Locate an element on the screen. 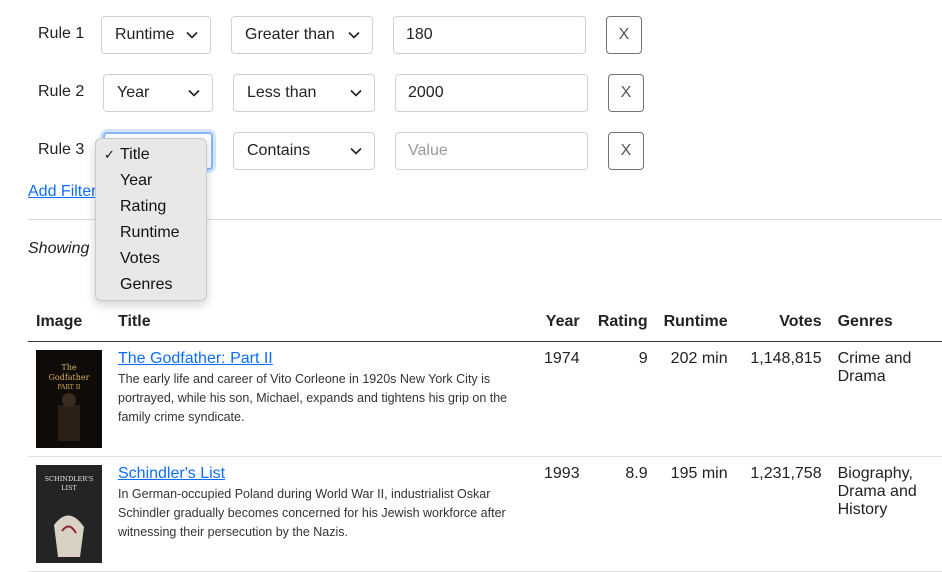 The image size is (942, 572). dropdown-option-votes: Votes is located at coordinates (151, 259).